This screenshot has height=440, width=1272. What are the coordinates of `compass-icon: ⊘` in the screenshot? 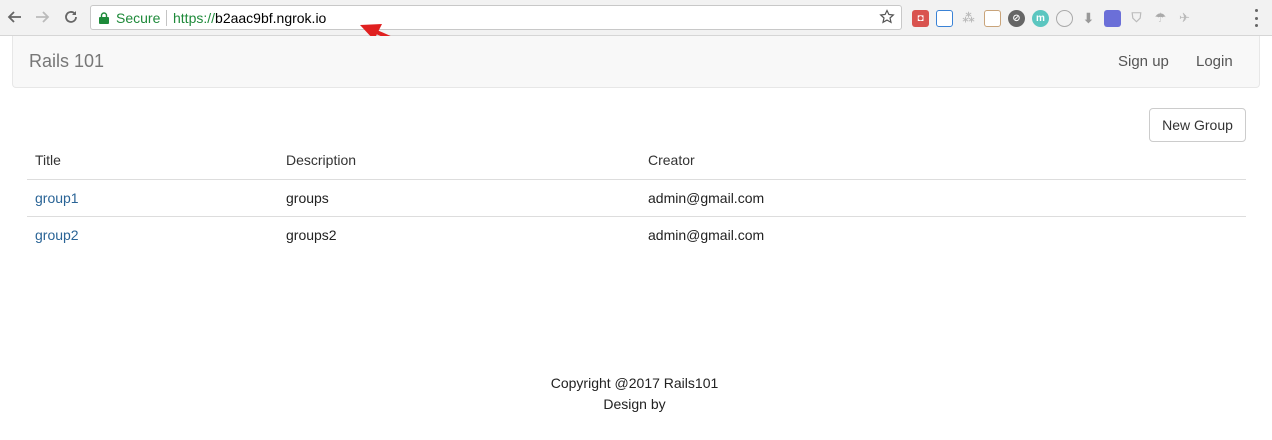 It's located at (1016, 18).